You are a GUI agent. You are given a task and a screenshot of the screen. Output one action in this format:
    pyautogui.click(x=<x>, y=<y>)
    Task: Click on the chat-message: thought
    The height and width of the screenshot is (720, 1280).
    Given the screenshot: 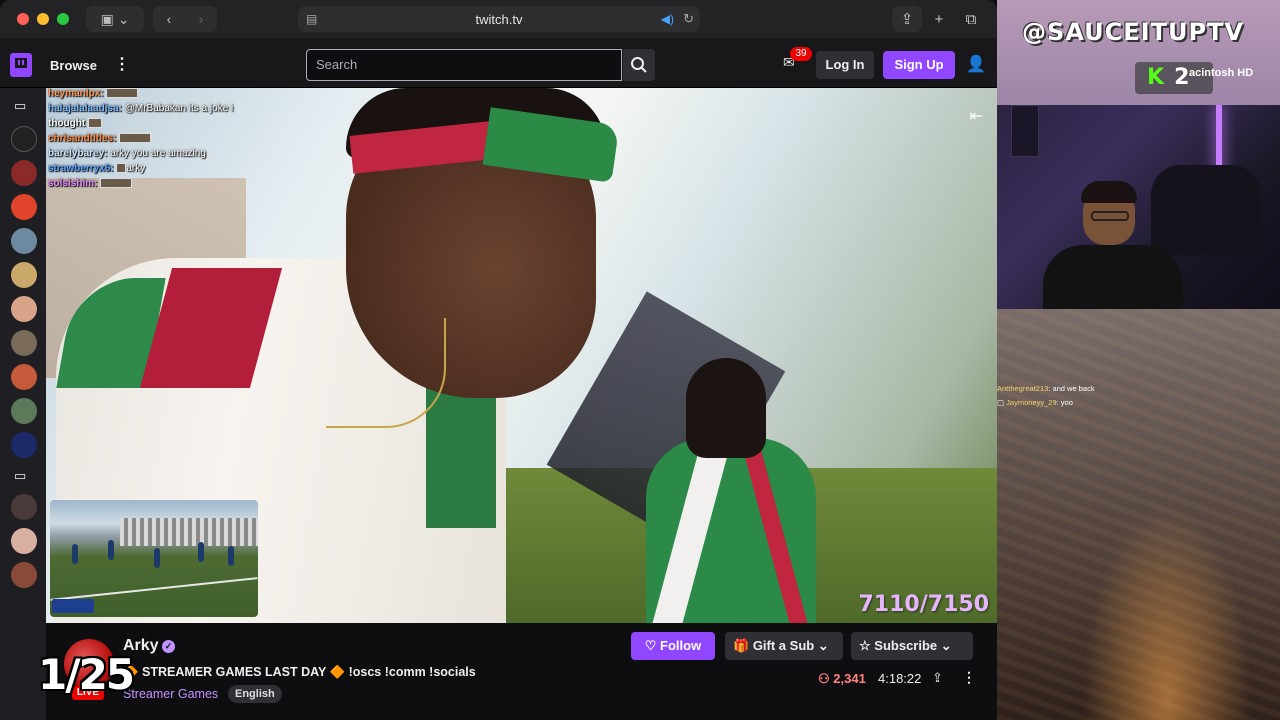 What is the action you would take?
    pyautogui.click(x=178, y=123)
    